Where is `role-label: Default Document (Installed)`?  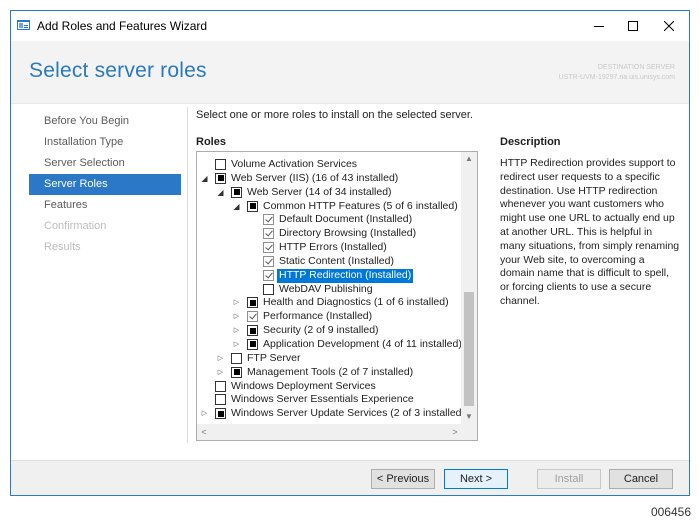 role-label: Default Document (Installed) is located at coordinates (345, 220).